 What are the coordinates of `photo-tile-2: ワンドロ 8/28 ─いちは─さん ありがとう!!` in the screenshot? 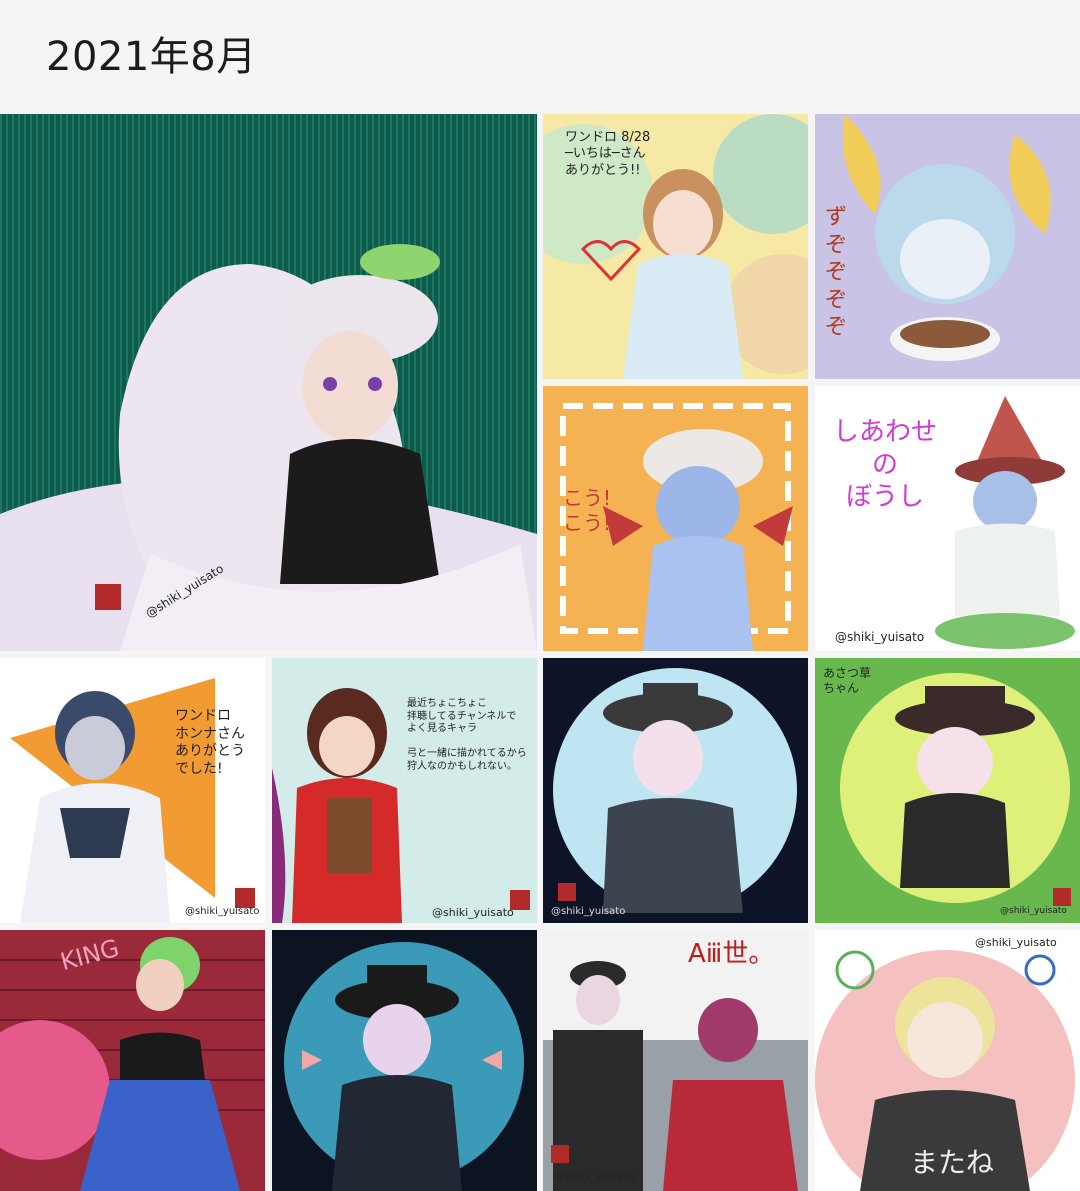 It's located at (675, 246).